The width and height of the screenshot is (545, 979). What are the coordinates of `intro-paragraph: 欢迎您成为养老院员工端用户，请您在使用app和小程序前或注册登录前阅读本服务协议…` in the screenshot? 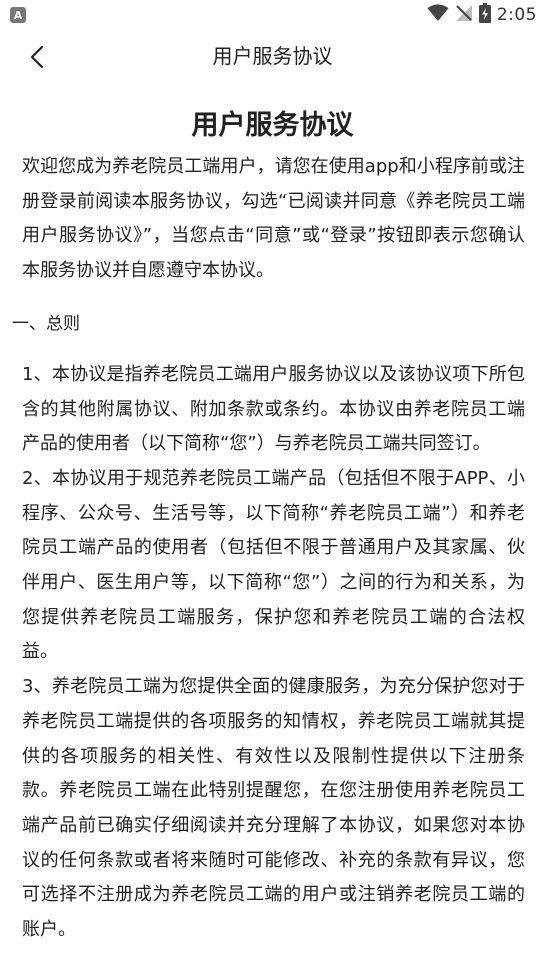 It's located at (273, 219).